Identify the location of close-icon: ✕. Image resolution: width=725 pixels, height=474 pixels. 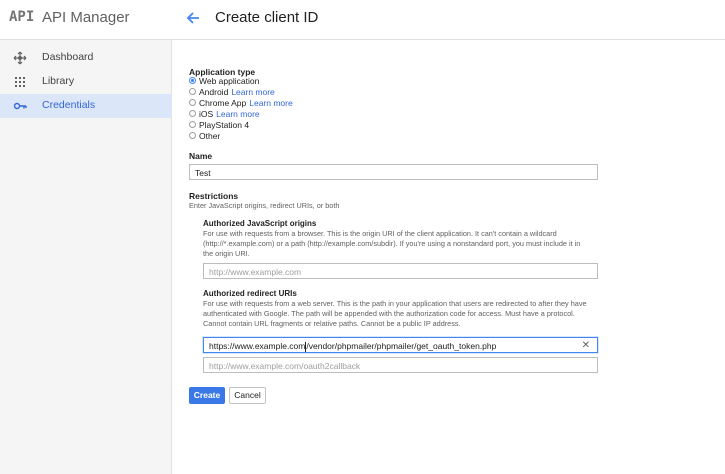
(586, 345).